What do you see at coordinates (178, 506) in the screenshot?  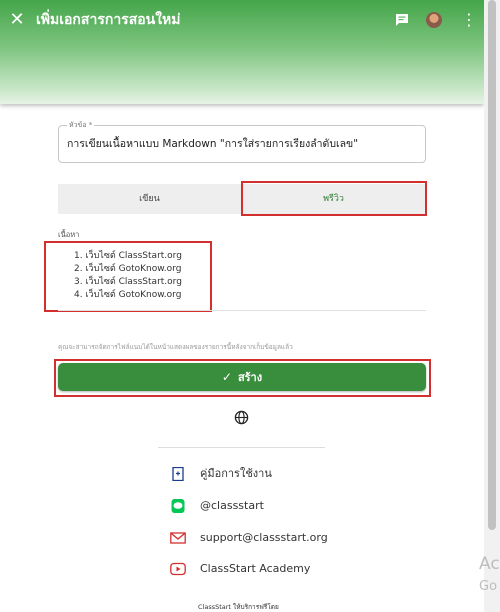 I see `line-icon` at bounding box center [178, 506].